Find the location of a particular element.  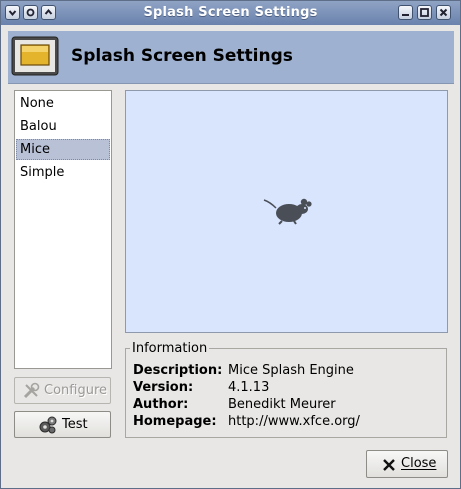

mouse-icon is located at coordinates (287, 211).